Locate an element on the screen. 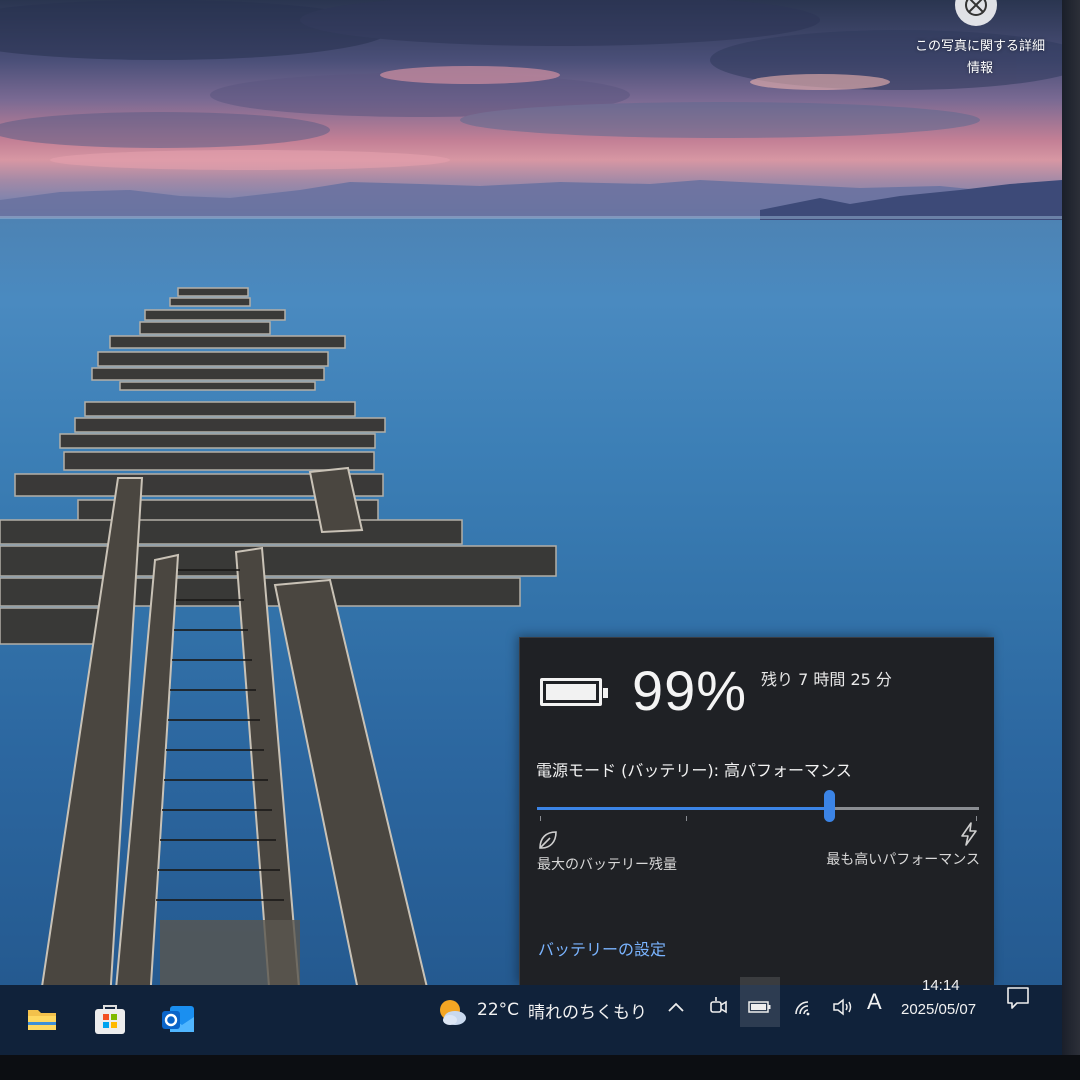 The height and width of the screenshot is (1080, 1080). notification-icon is located at coordinates (1018, 998).